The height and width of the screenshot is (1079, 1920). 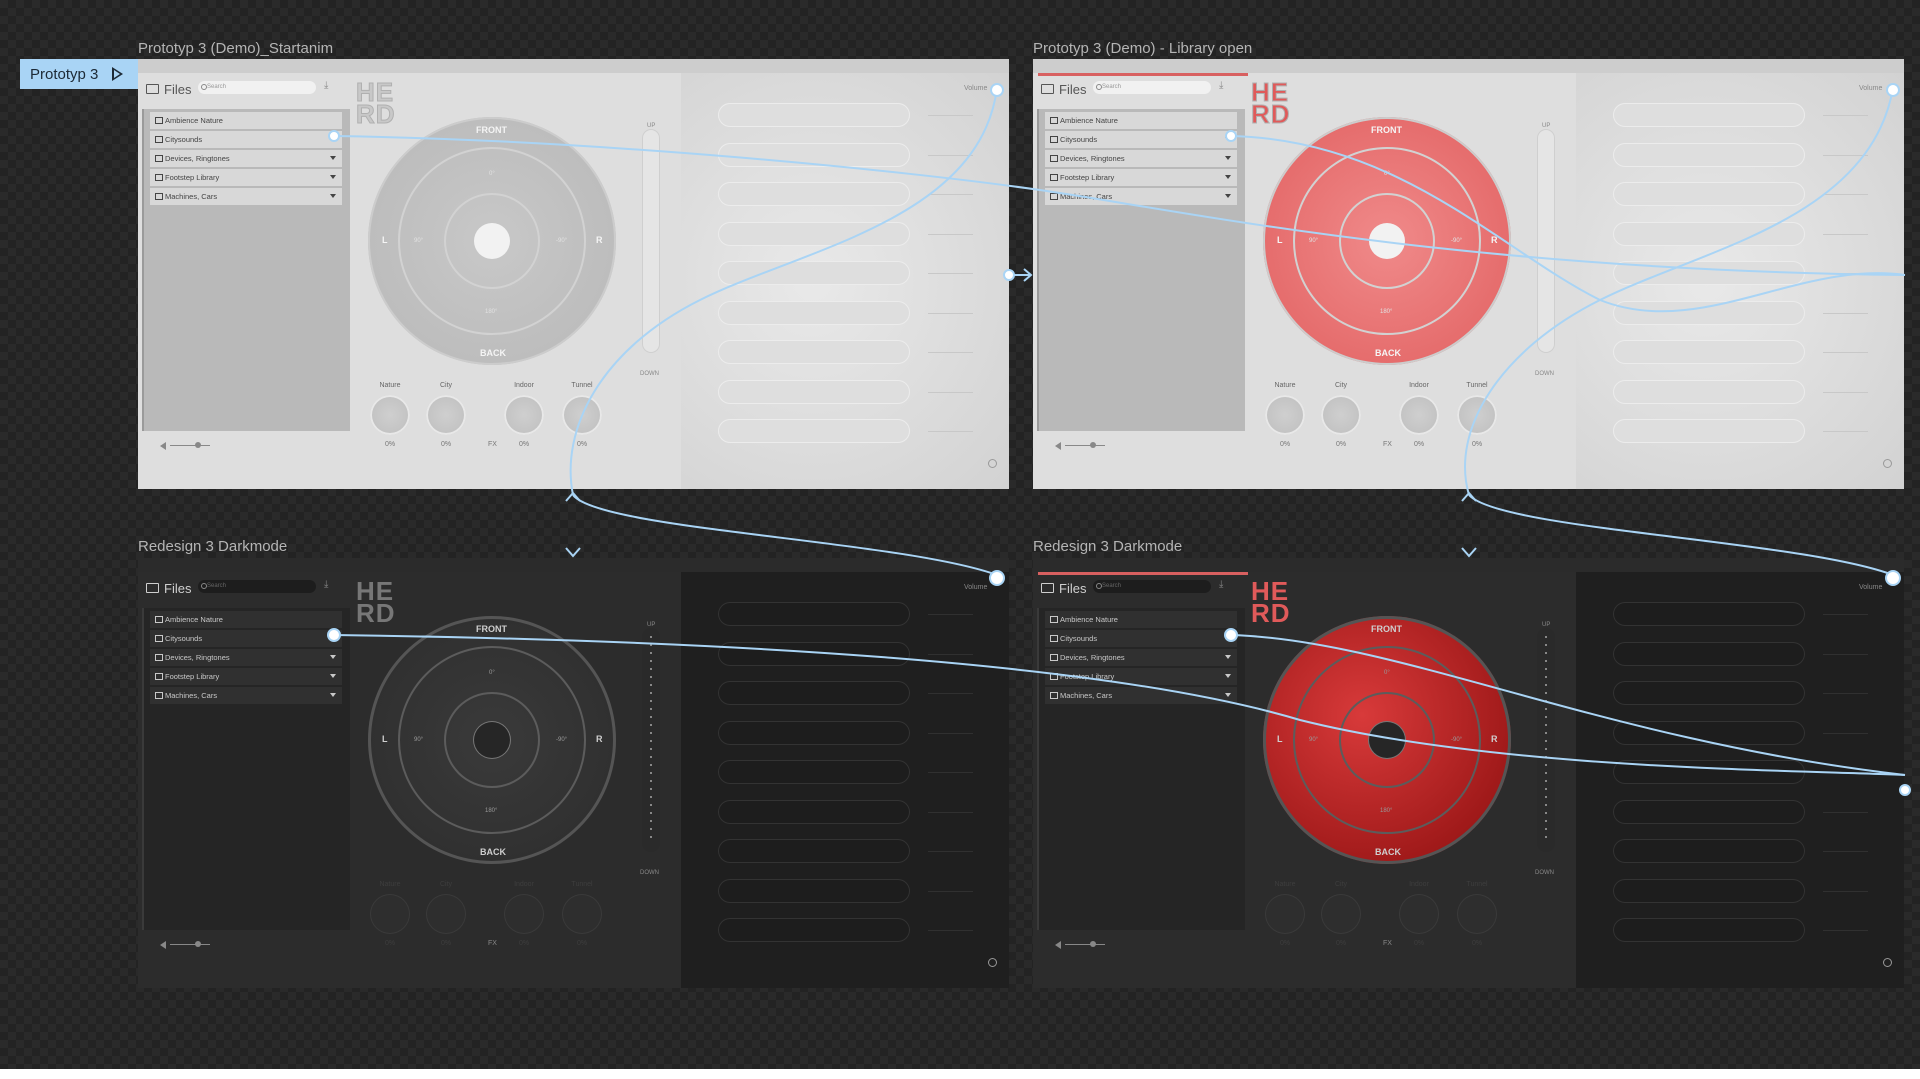 I want to click on frame-title: Prototyp 3 (Demo) - Library open, so click(x=1142, y=48).